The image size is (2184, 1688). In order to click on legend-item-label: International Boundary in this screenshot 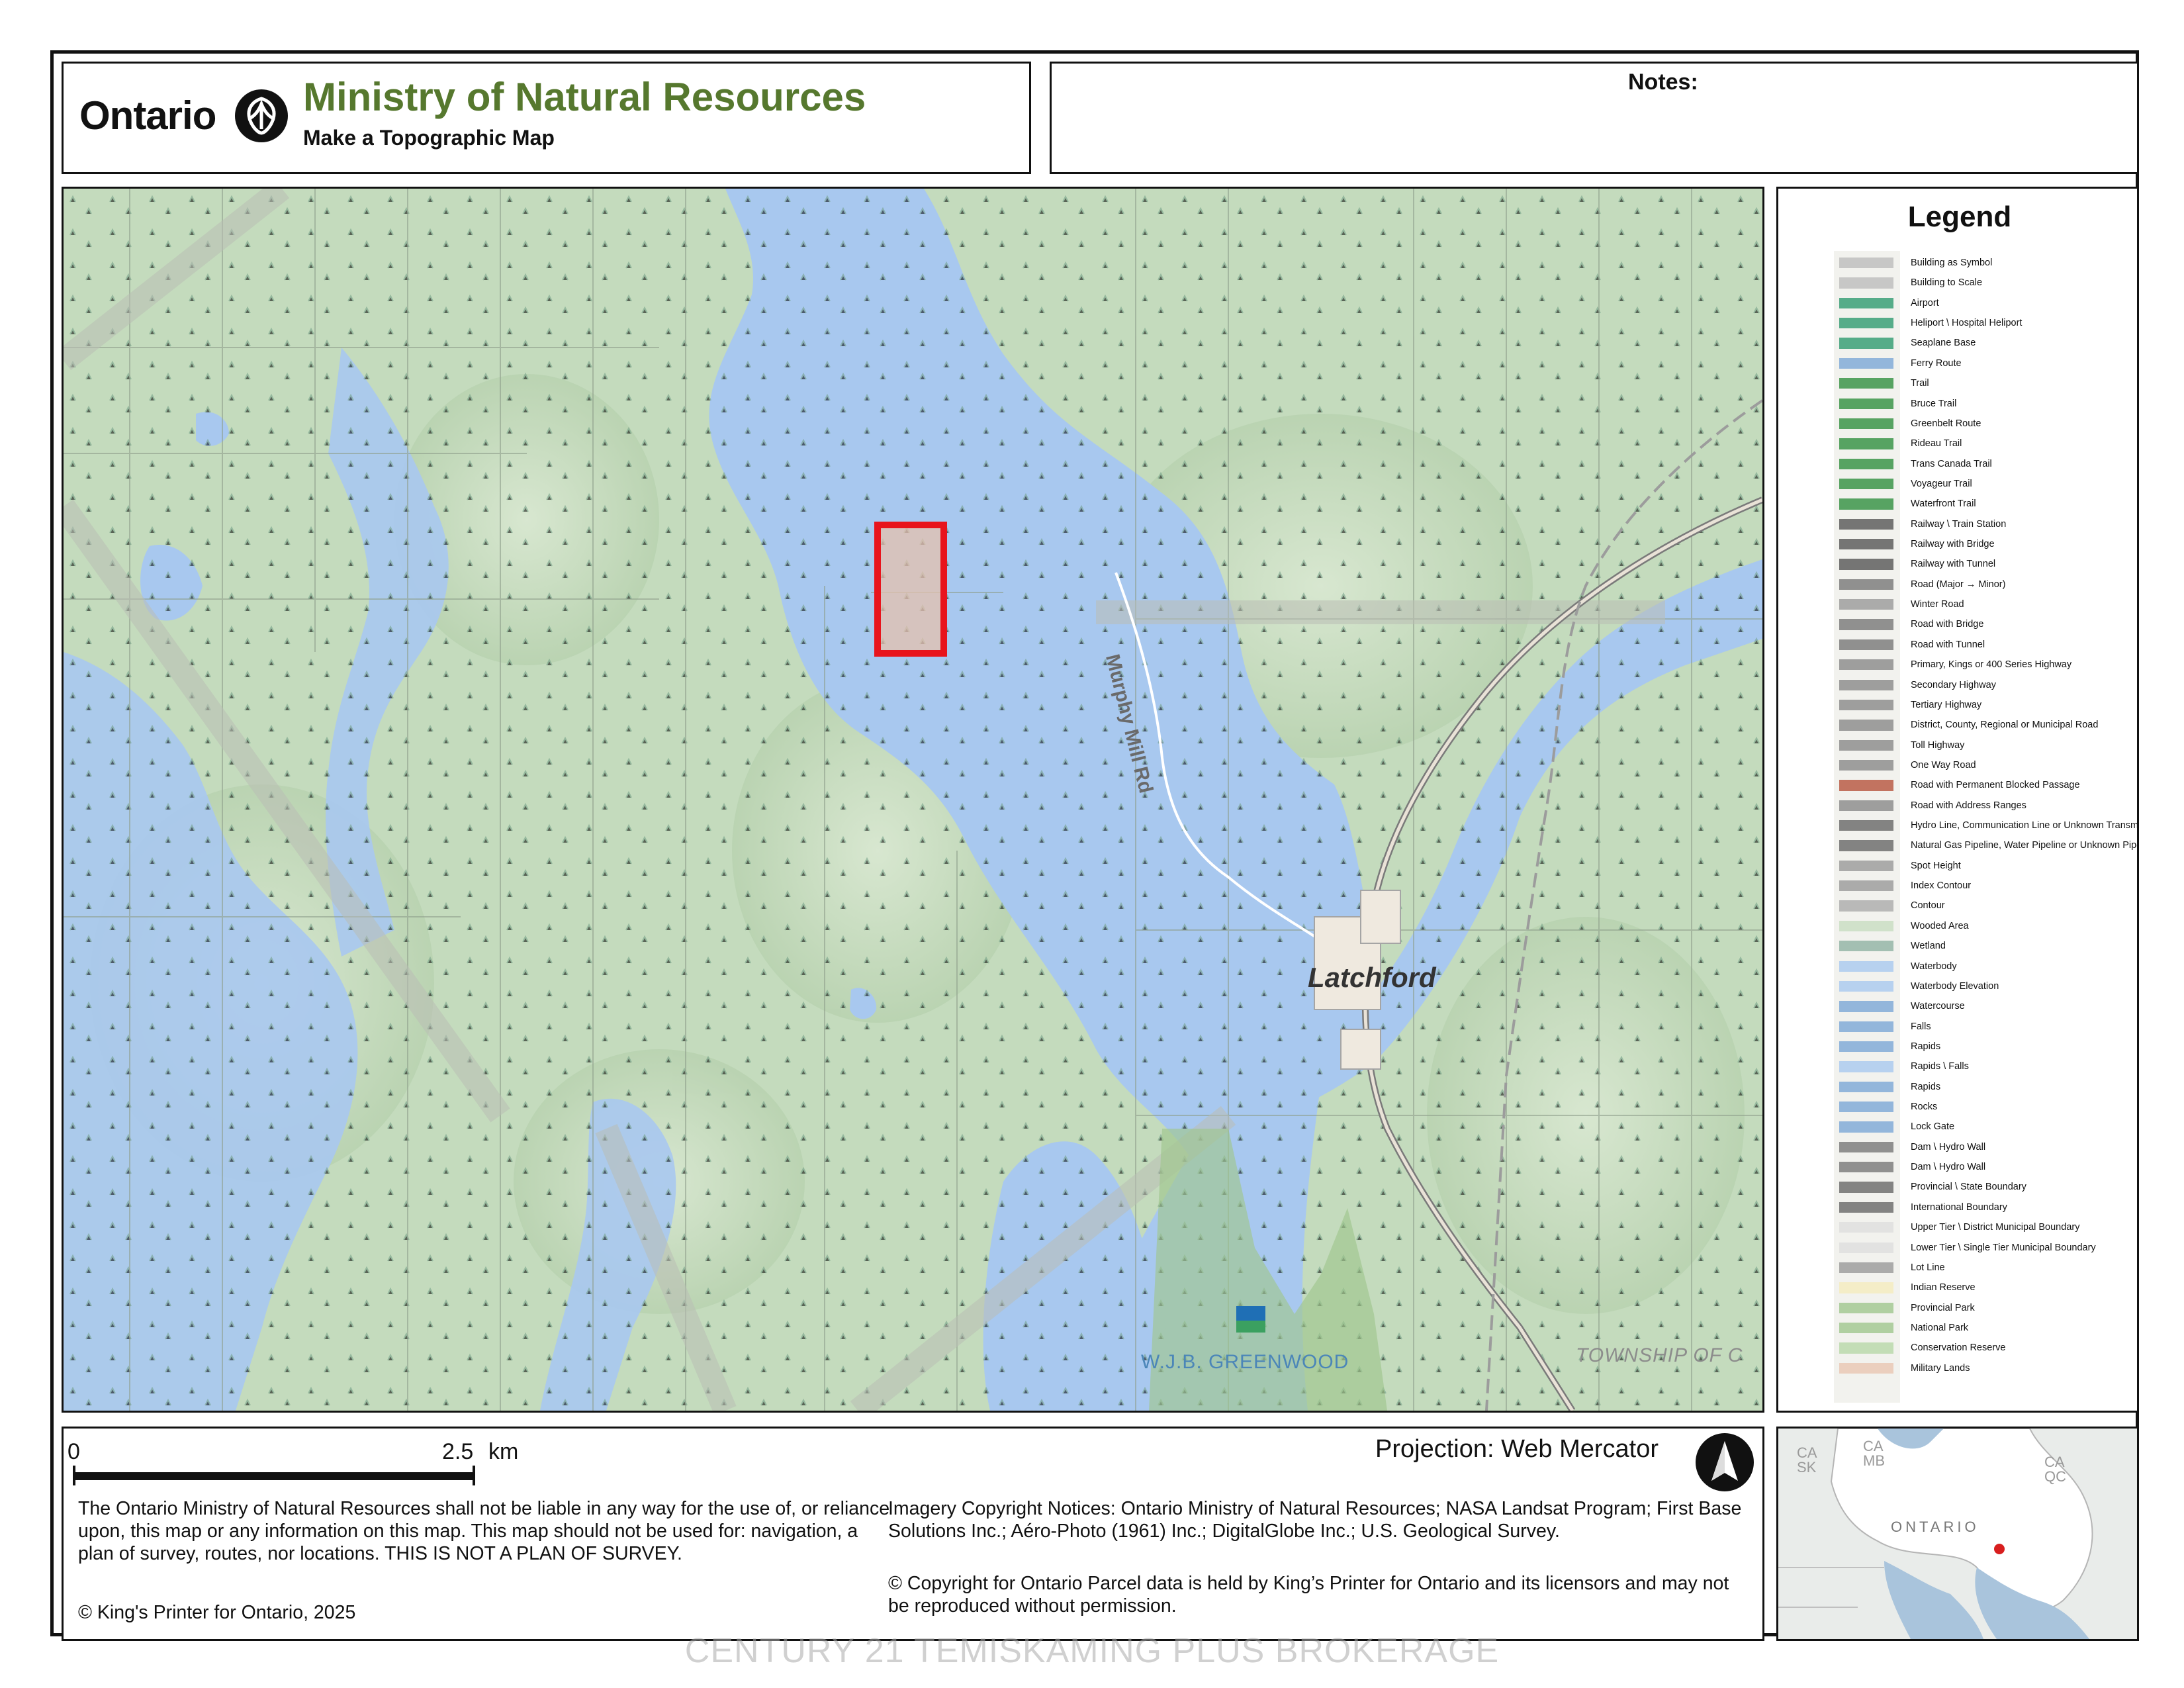, I will do `click(1959, 1207)`.